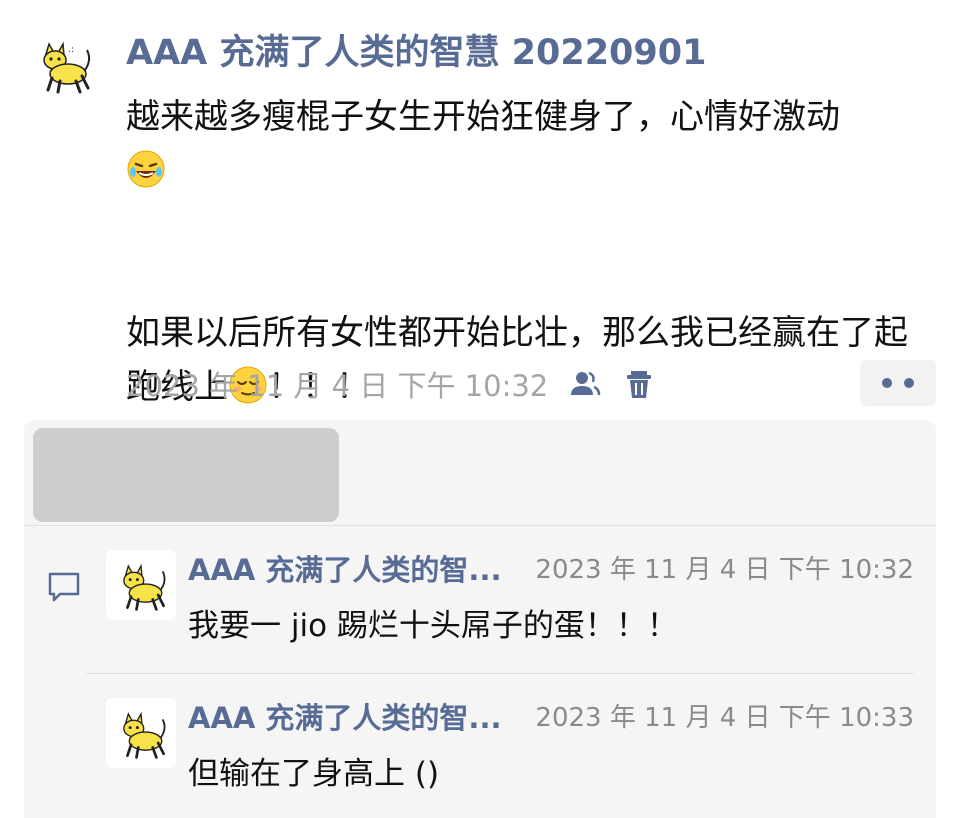 This screenshot has height=818, width=960. I want to click on comment-time: 2023 年 11 月 4 日 下午 10:33, so click(724, 718).